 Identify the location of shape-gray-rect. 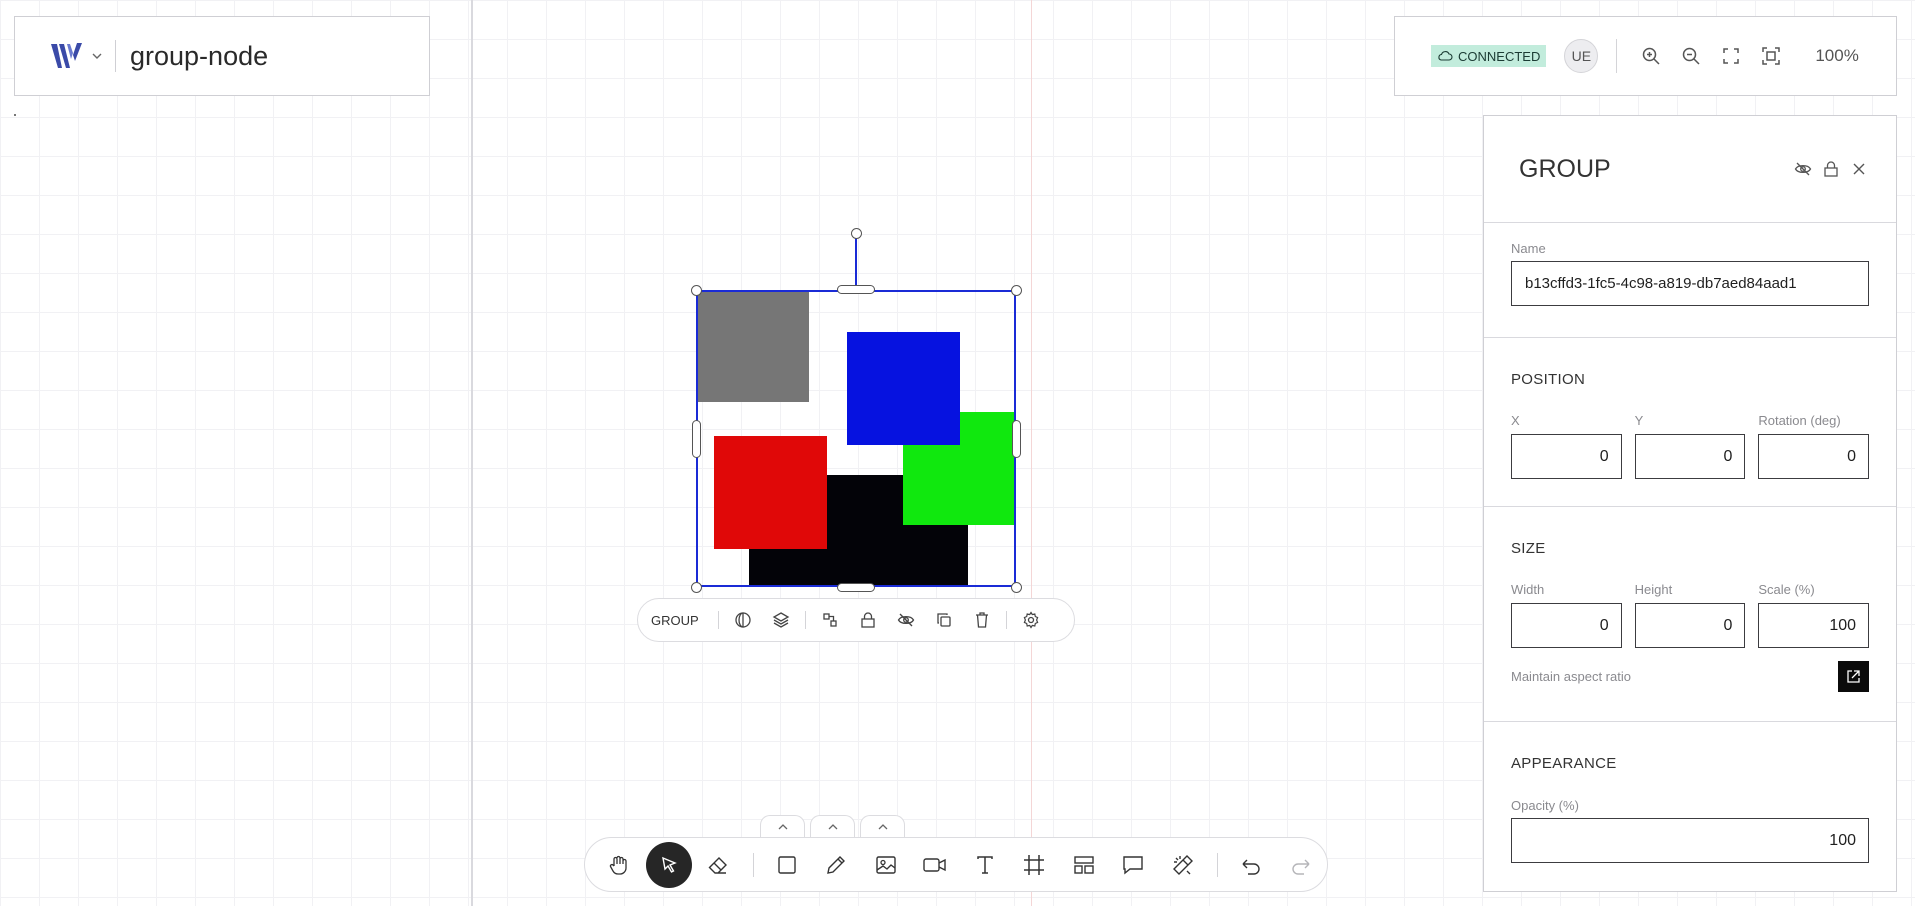
(752, 346).